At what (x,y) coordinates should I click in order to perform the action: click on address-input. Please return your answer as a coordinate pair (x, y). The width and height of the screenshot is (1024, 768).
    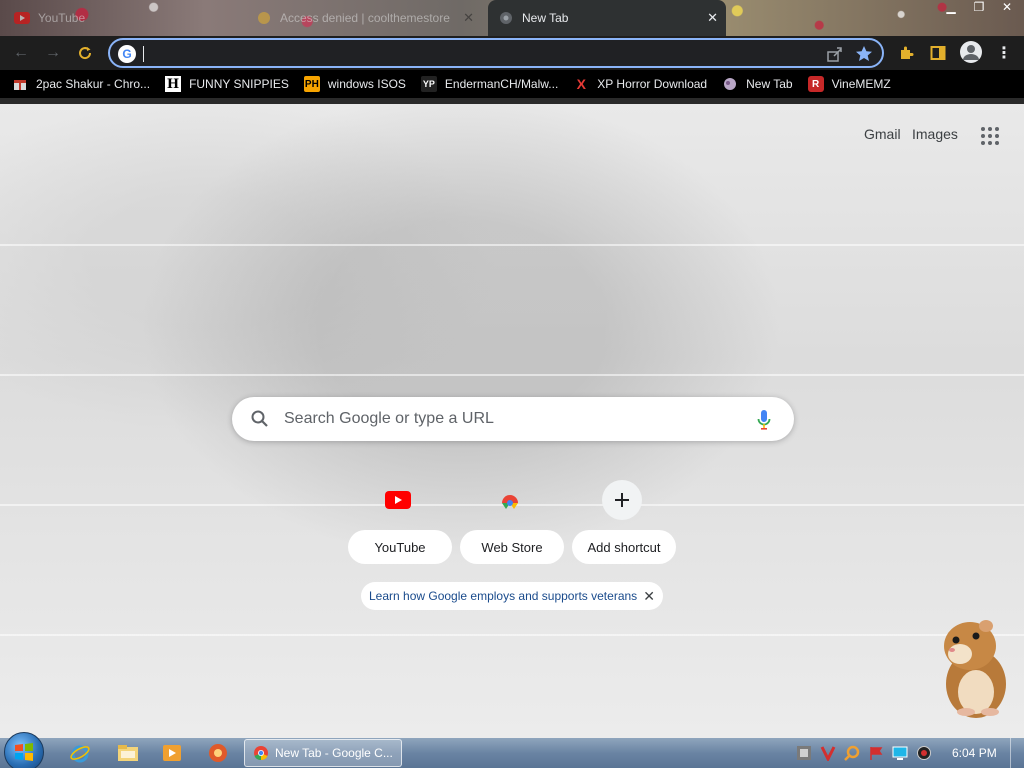
    Looking at the image, I should click on (472, 54).